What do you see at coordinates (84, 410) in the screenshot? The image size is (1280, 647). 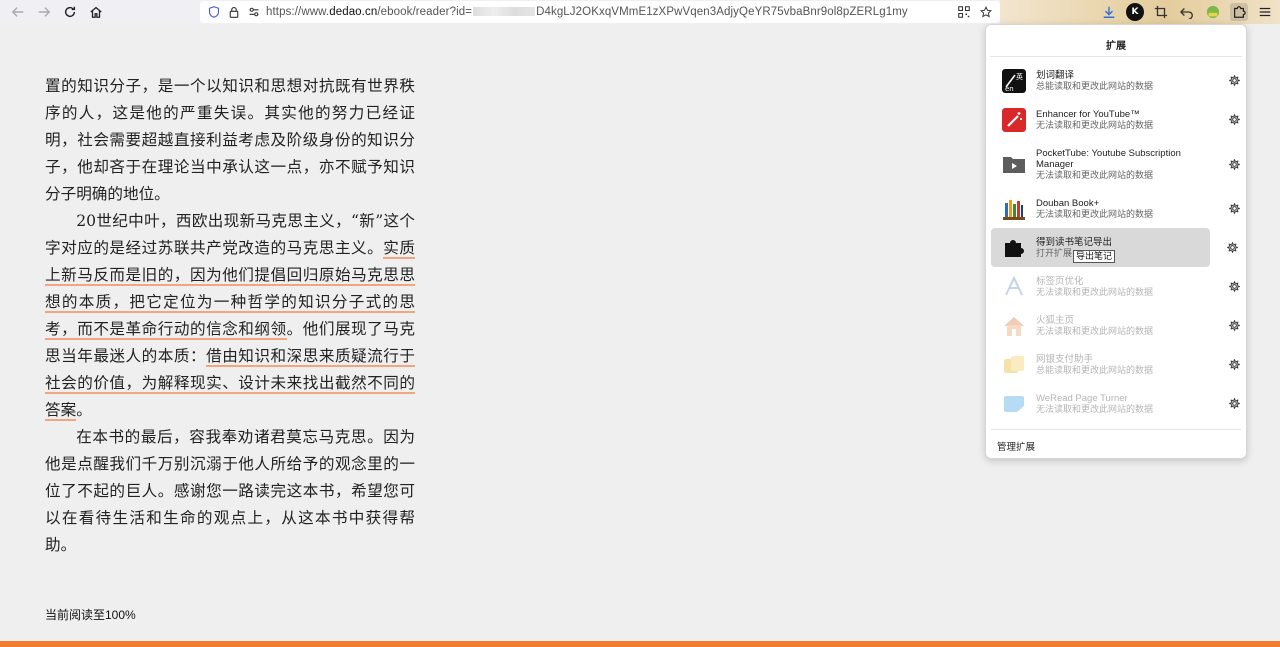 I see `paragraph-text: 。` at bounding box center [84, 410].